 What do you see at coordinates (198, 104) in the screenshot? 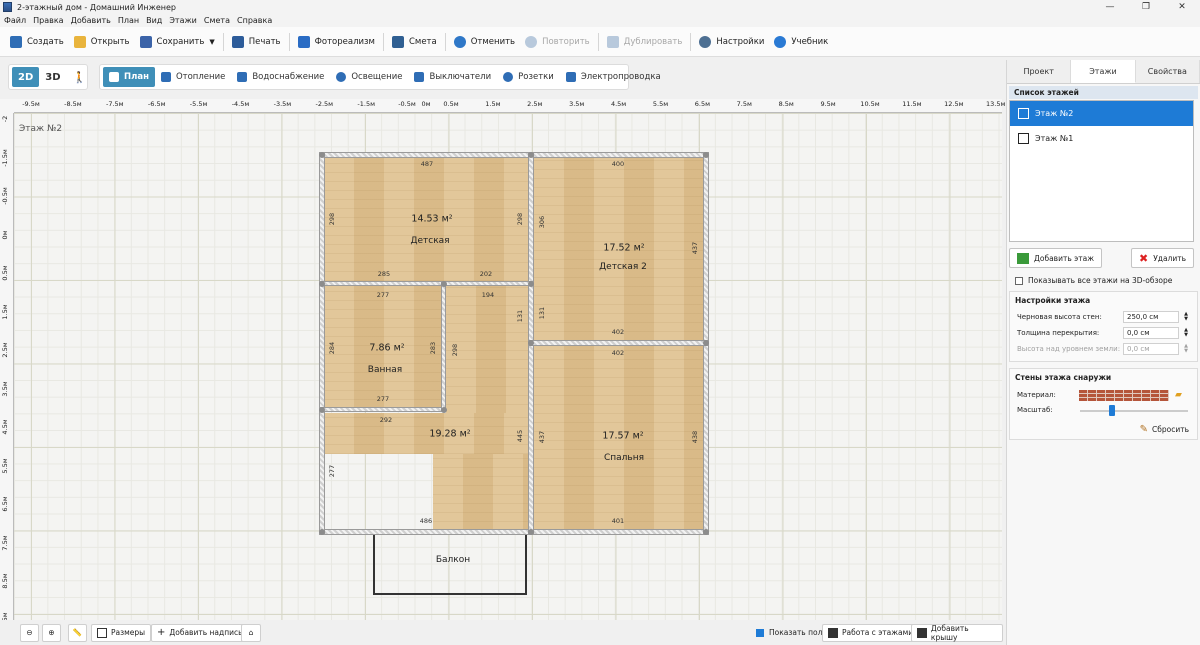
I see `ruler-tick-label: -5.5м` at bounding box center [198, 104].